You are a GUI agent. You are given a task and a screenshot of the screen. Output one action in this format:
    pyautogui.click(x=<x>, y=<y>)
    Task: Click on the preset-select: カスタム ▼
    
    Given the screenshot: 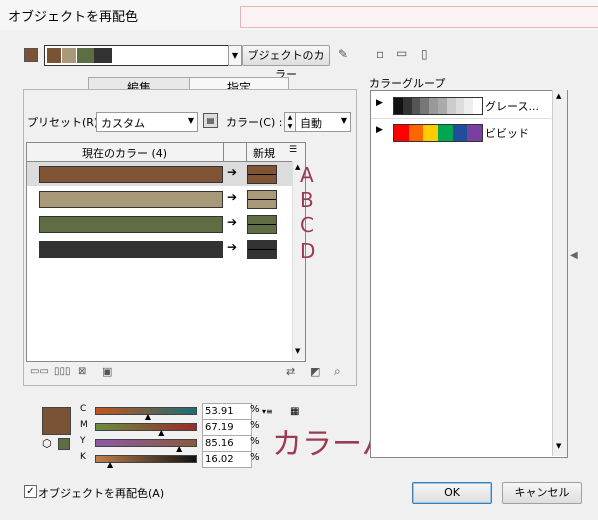 What is the action you would take?
    pyautogui.click(x=147, y=122)
    